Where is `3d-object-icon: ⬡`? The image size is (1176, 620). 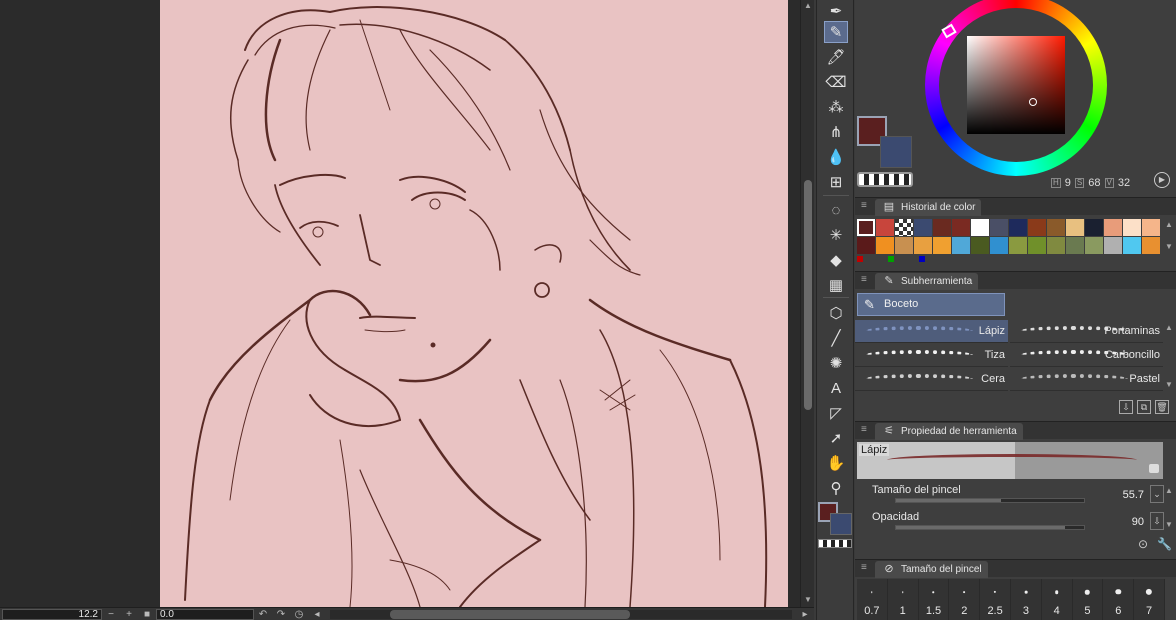
3d-object-icon: ⬡ is located at coordinates (836, 313).